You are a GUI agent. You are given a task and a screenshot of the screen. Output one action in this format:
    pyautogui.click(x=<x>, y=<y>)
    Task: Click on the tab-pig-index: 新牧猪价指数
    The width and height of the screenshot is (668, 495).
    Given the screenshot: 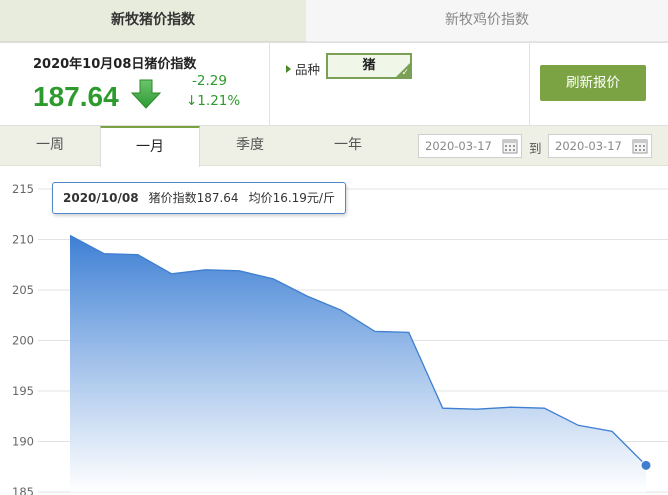 What is the action you would take?
    pyautogui.click(x=153, y=21)
    